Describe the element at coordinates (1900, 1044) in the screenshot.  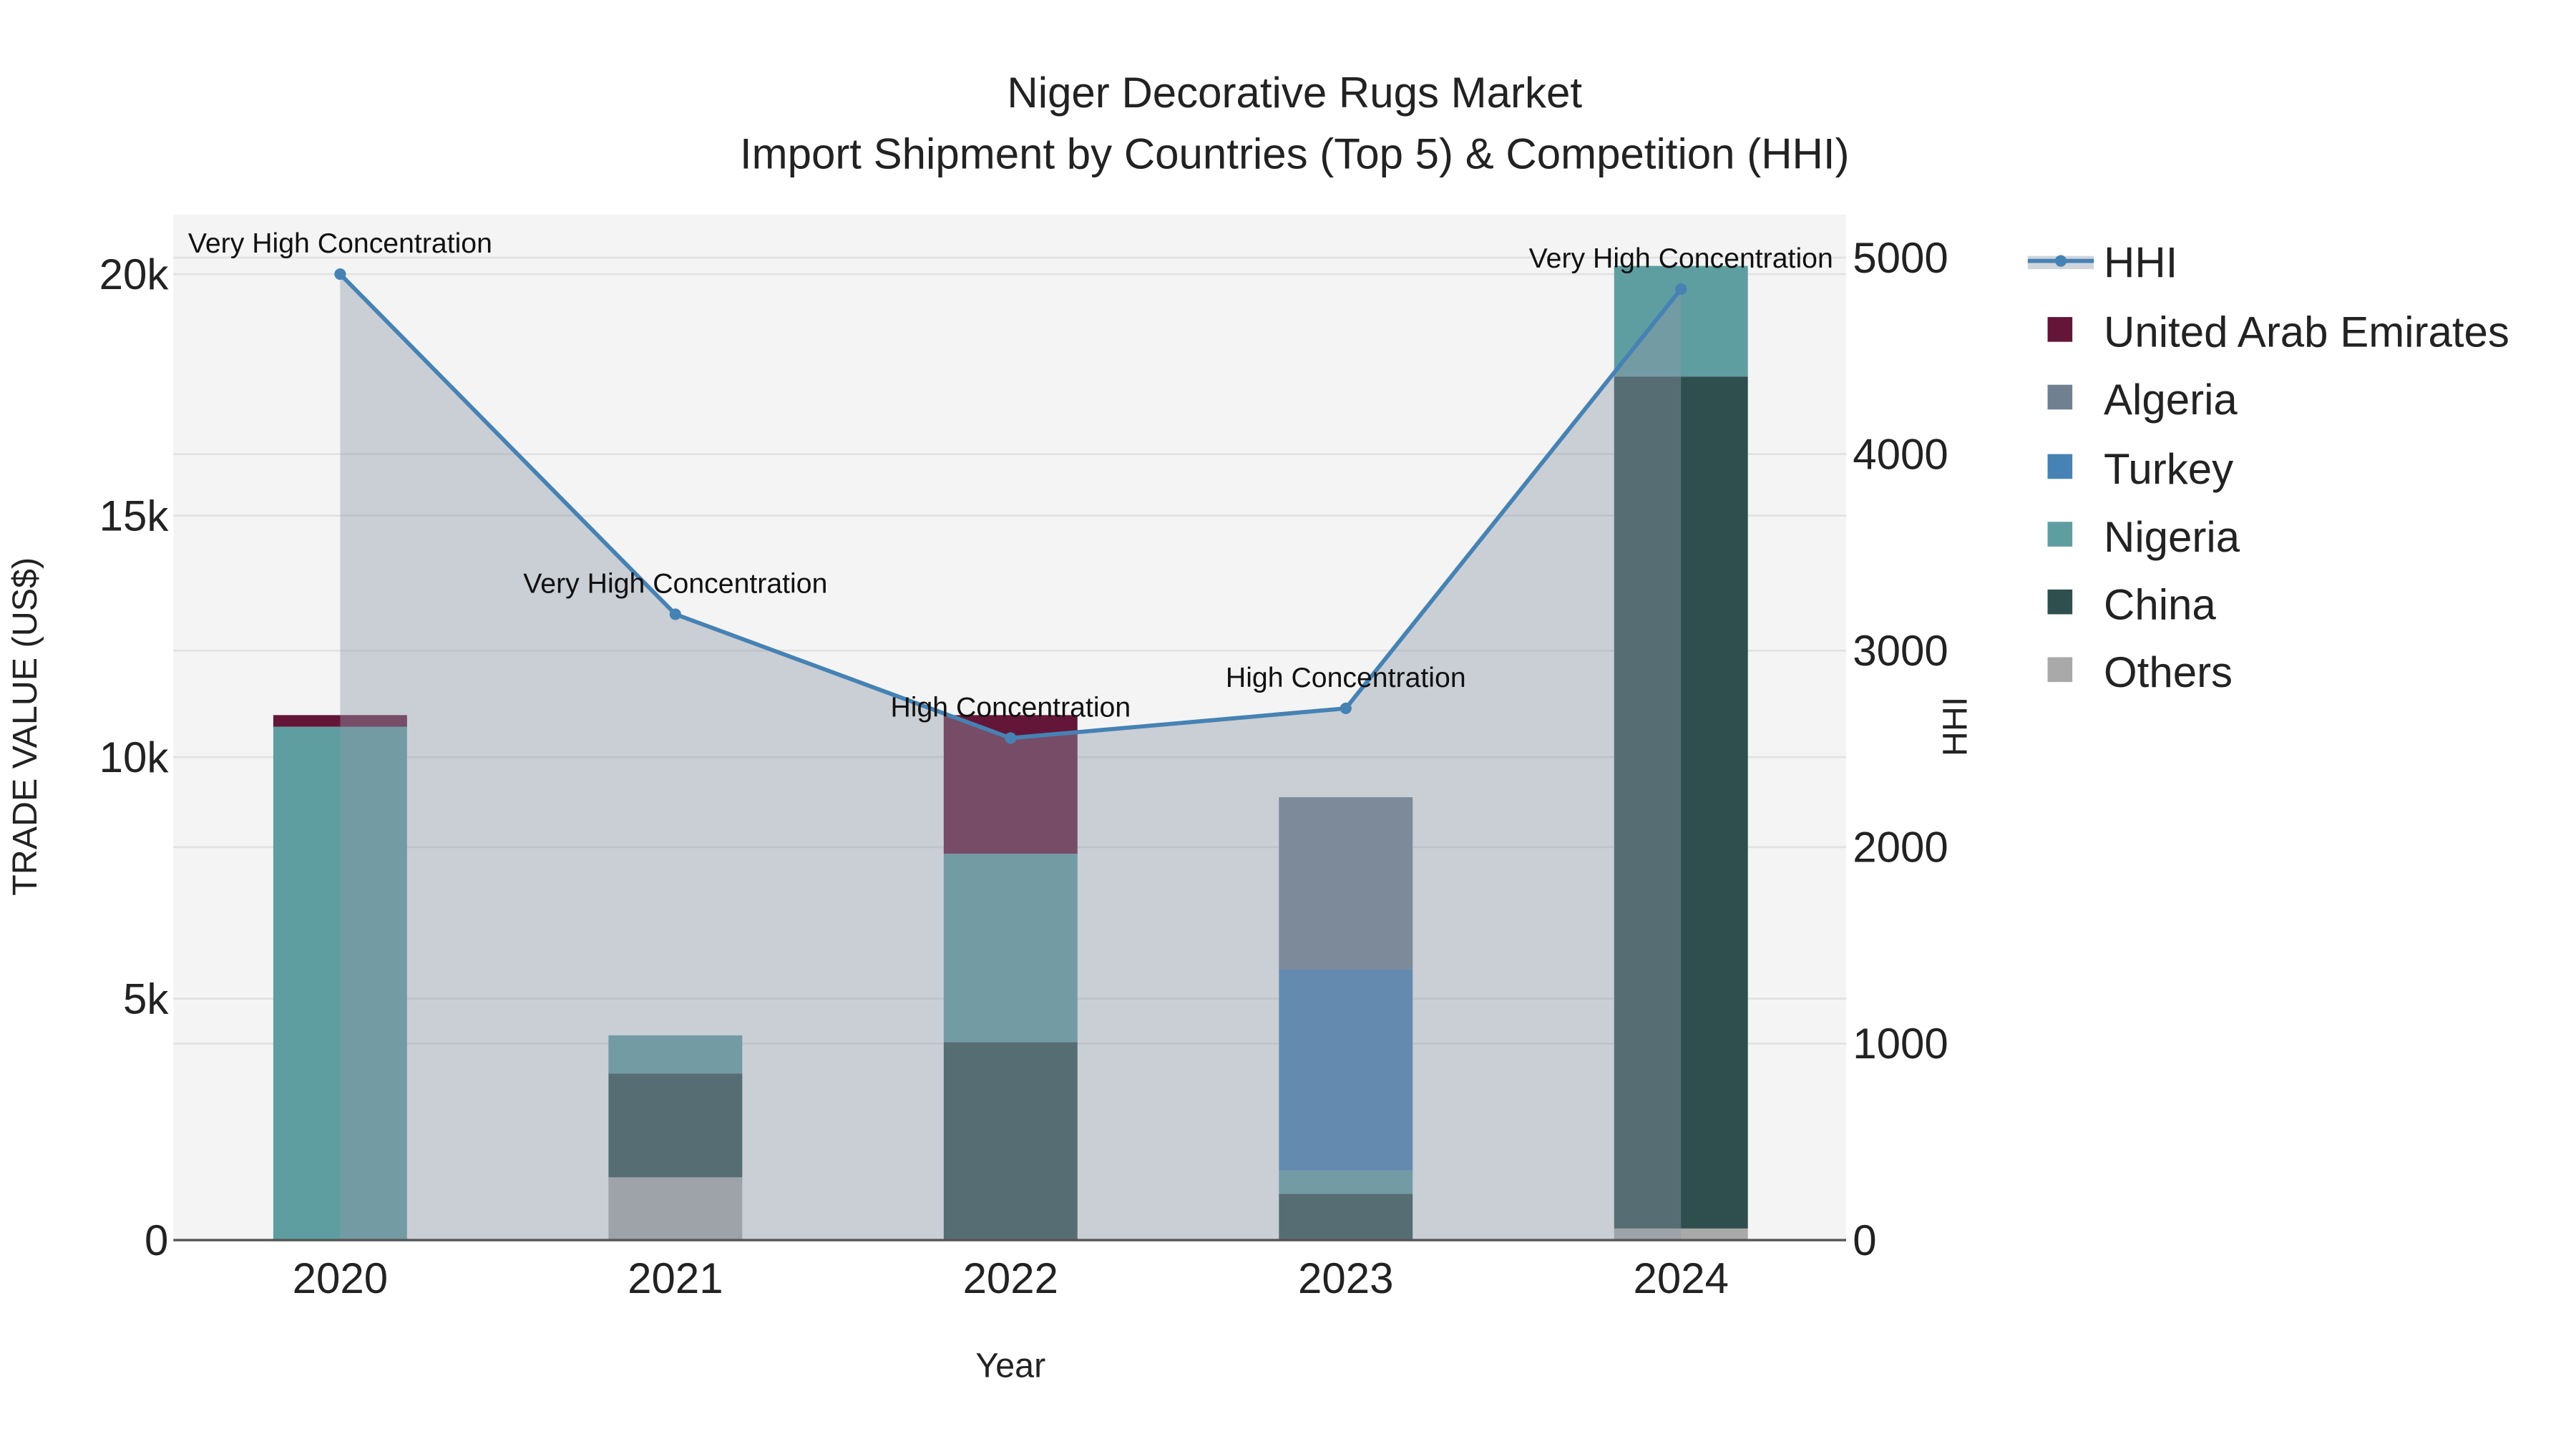
I see `y2-tick-label: 1000` at that location.